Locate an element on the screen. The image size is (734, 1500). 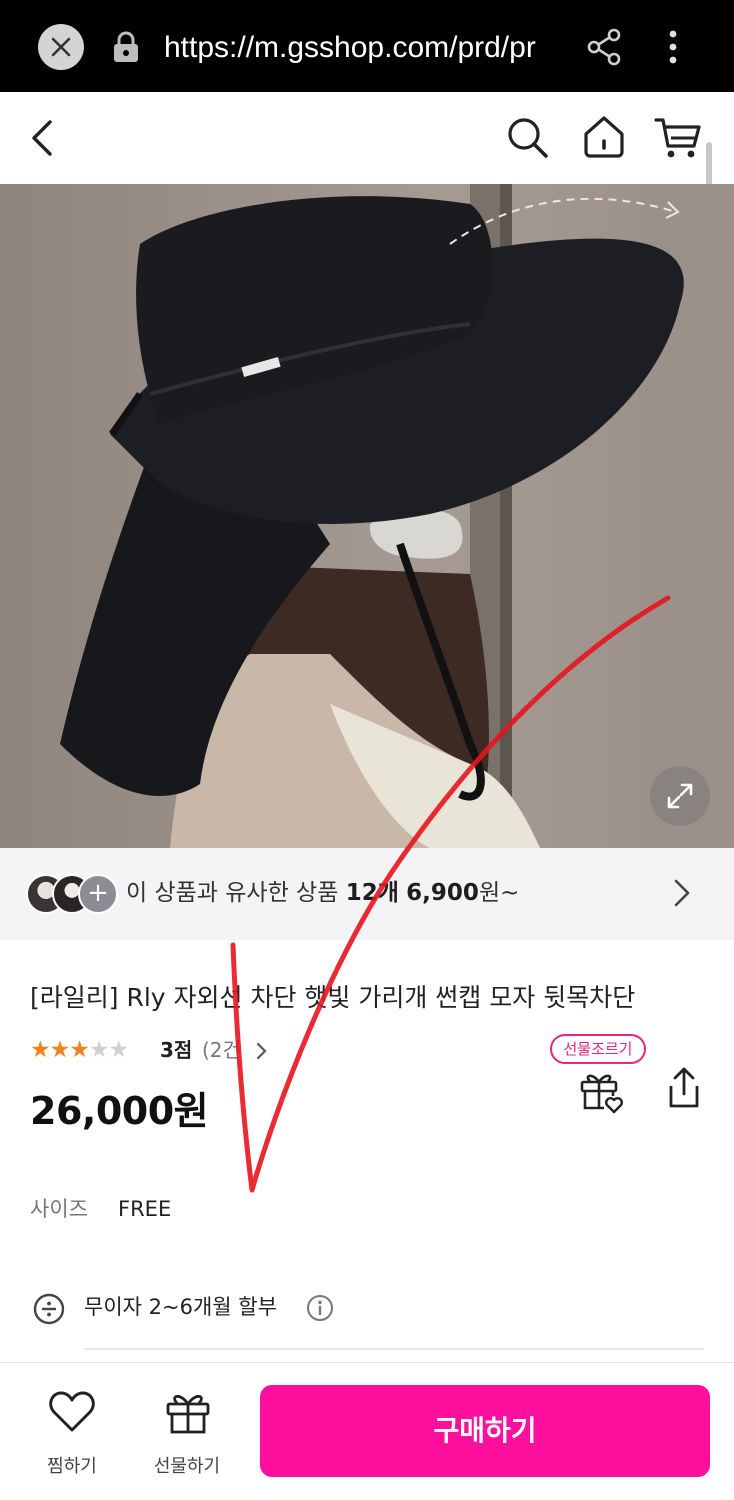
gift-button: 선물하기 is located at coordinates (187, 1434).